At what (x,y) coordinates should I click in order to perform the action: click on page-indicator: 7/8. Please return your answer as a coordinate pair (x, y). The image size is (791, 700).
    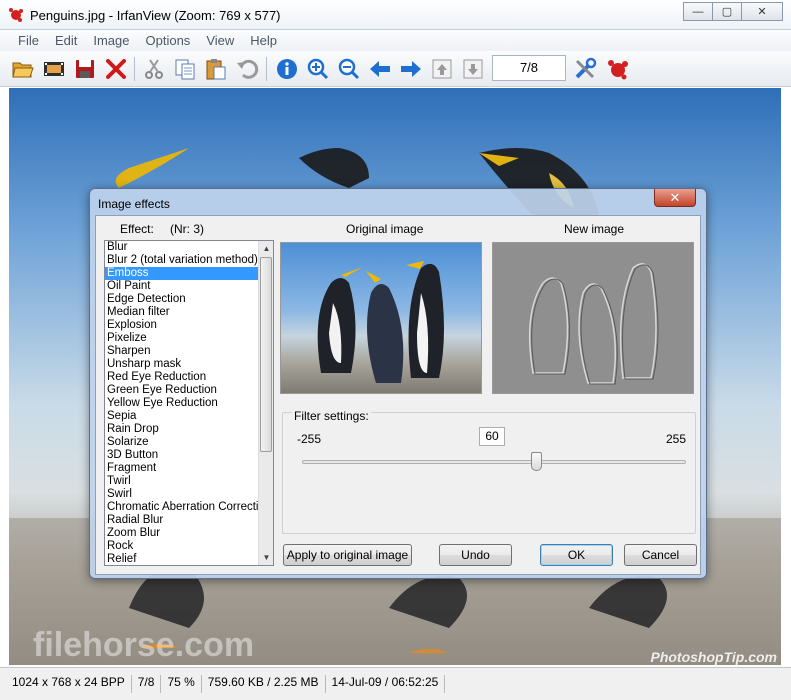
    Looking at the image, I should click on (529, 68).